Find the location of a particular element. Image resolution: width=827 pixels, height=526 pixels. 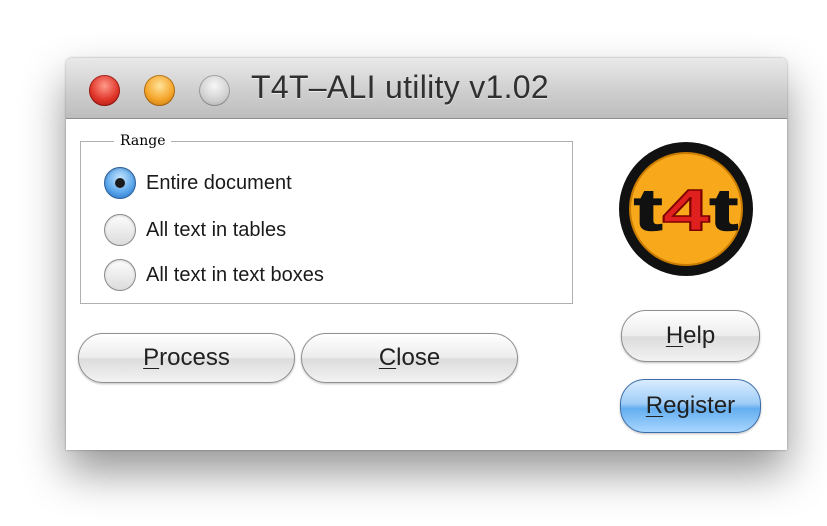

title-bar: T4T–ALI utility v1.02 is located at coordinates (426, 88).